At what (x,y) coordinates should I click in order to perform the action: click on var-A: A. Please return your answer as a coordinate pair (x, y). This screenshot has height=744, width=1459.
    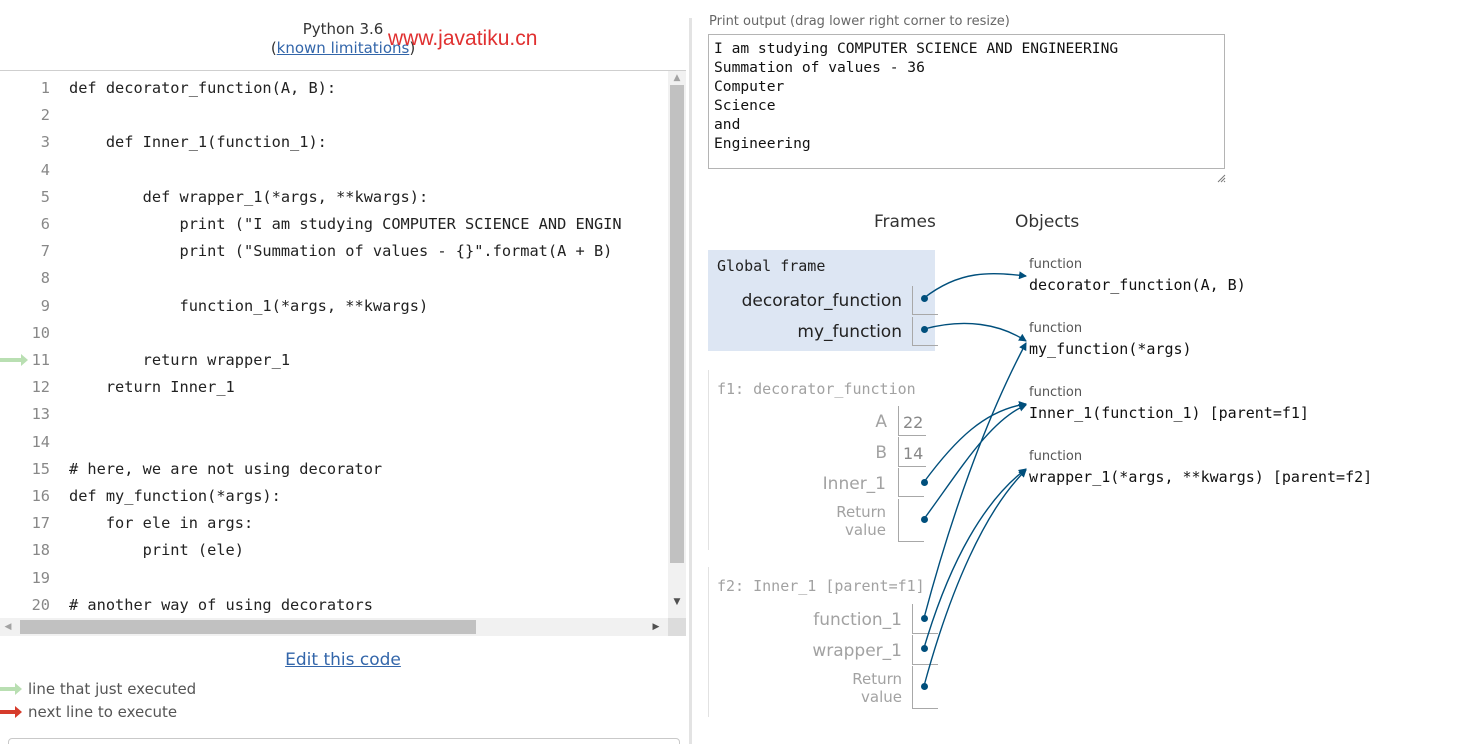
    Looking at the image, I should click on (881, 422).